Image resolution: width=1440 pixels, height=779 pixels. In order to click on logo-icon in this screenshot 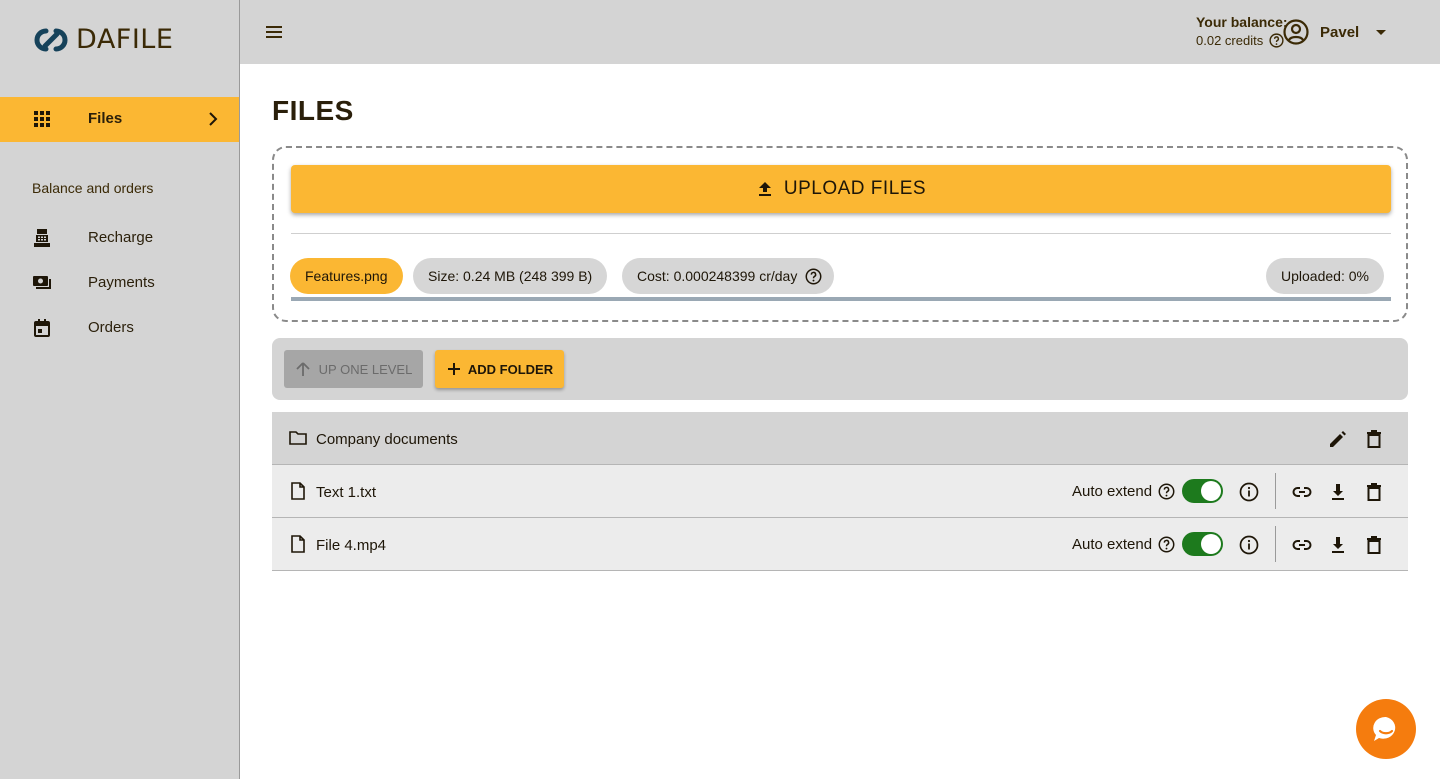, I will do `click(51, 39)`.